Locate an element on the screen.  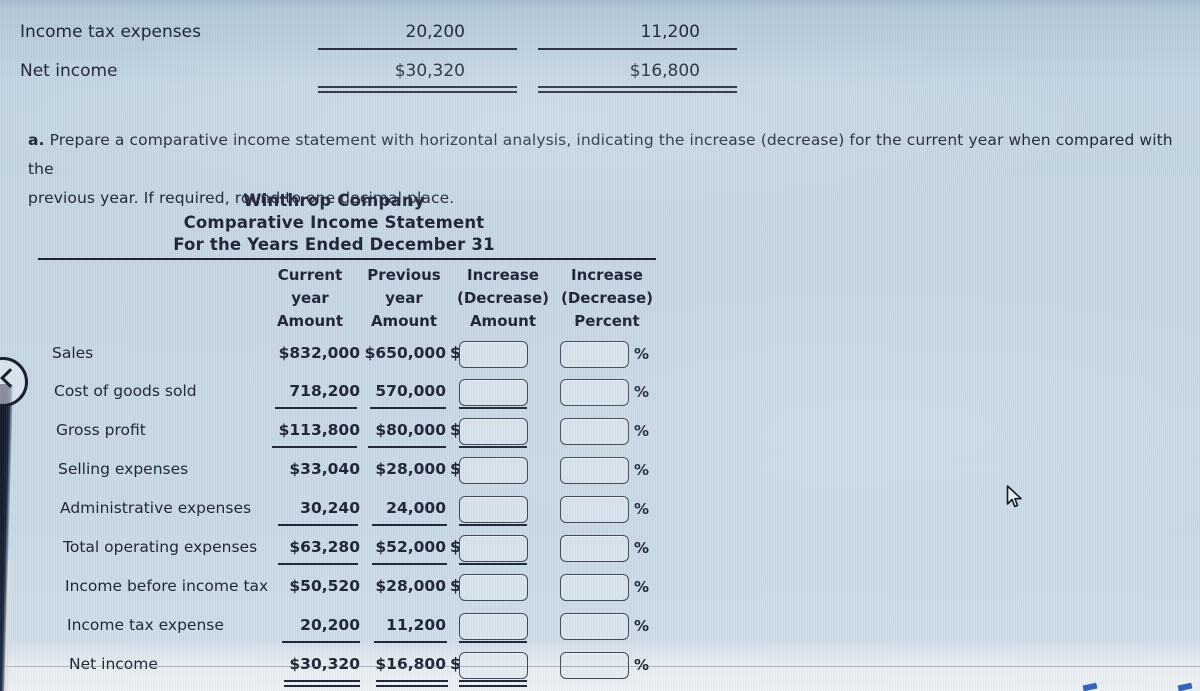
fragment-row-current: 20,200 is located at coordinates (435, 32).